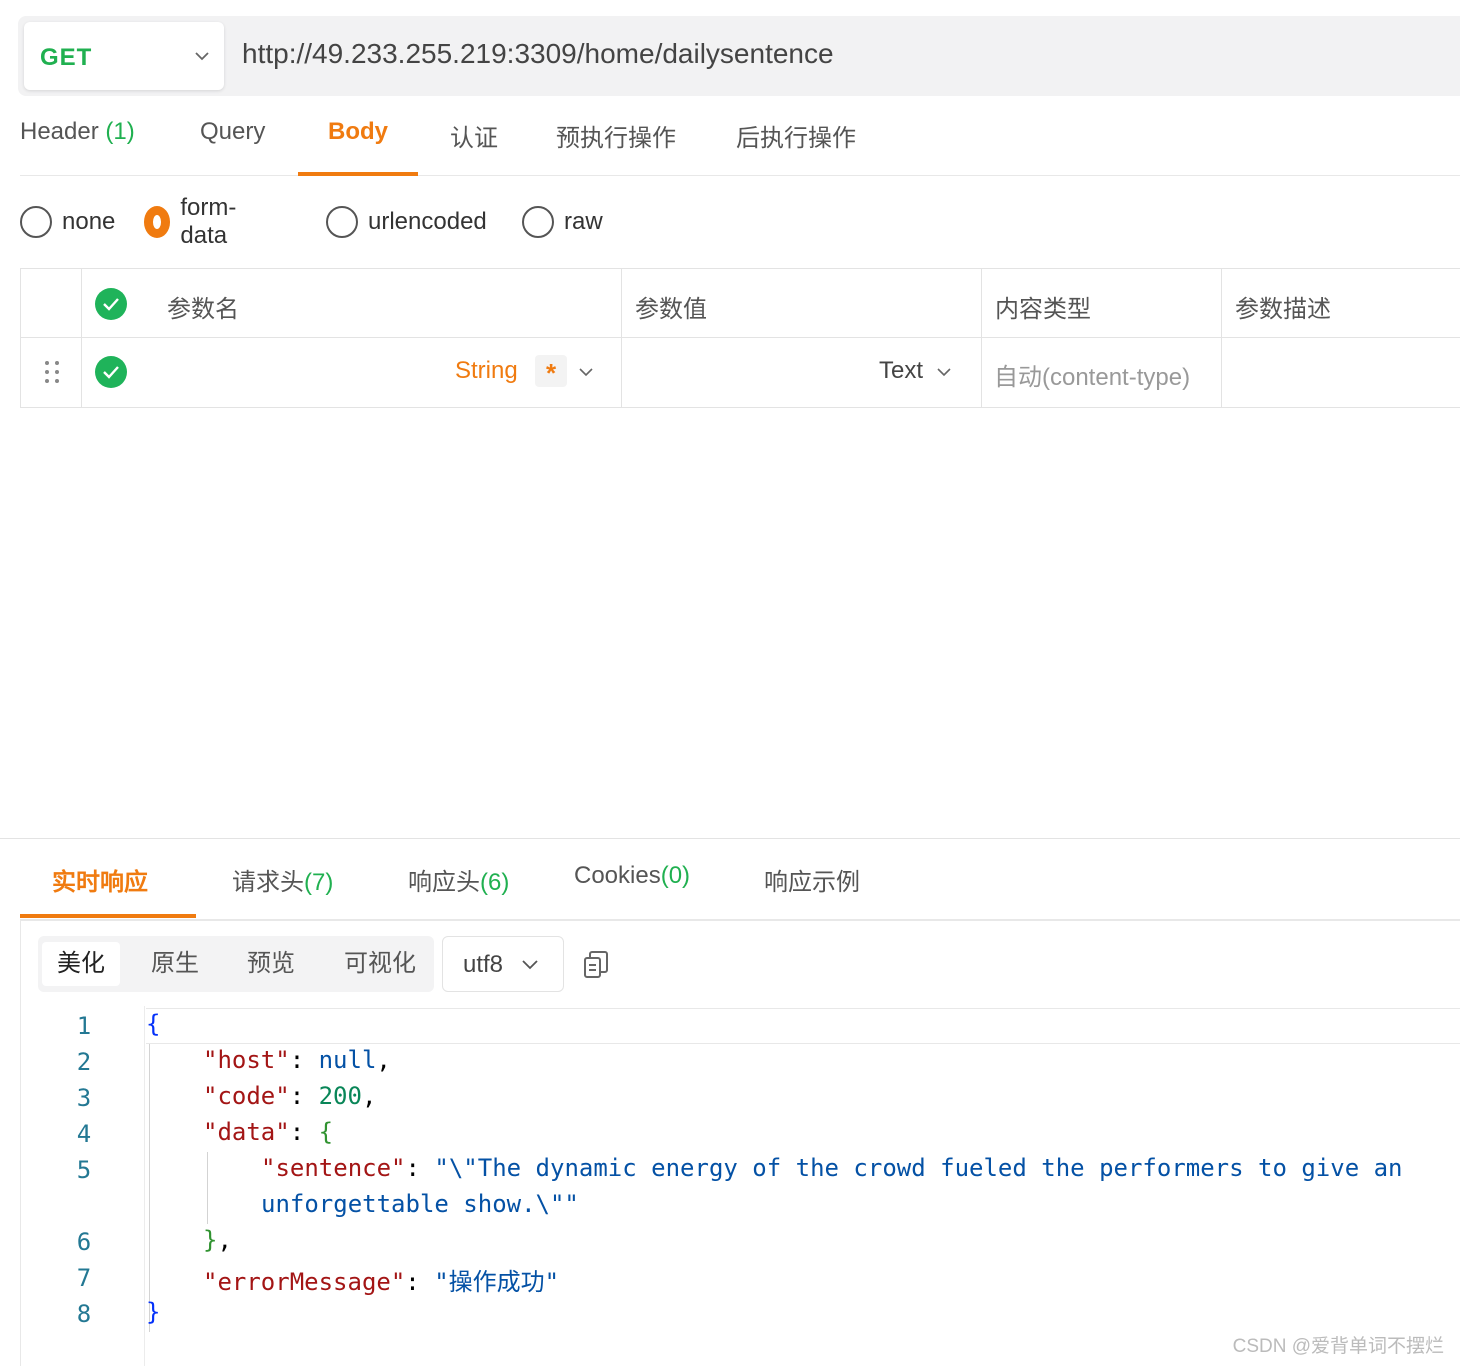 Image resolution: width=1460 pixels, height=1366 pixels. Describe the element at coordinates (84, 1026) in the screenshot. I see `line-number: 1` at that location.